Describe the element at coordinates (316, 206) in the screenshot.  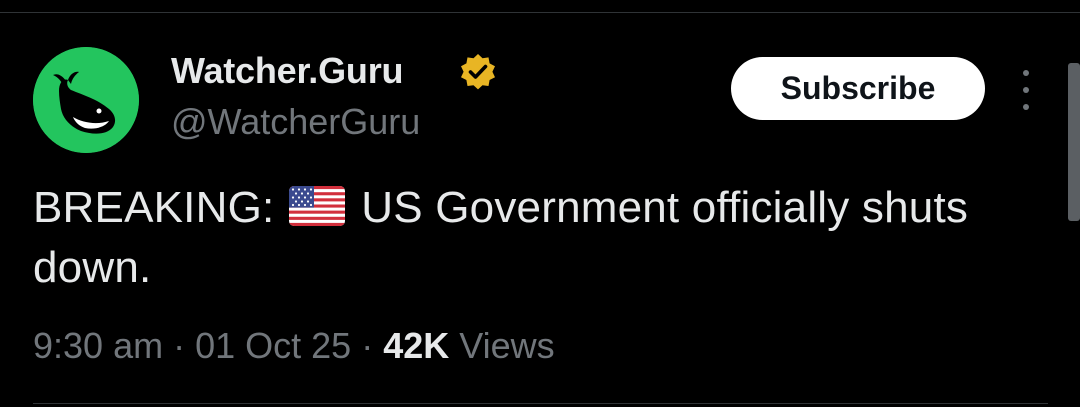
I see `us-flag-icon` at that location.